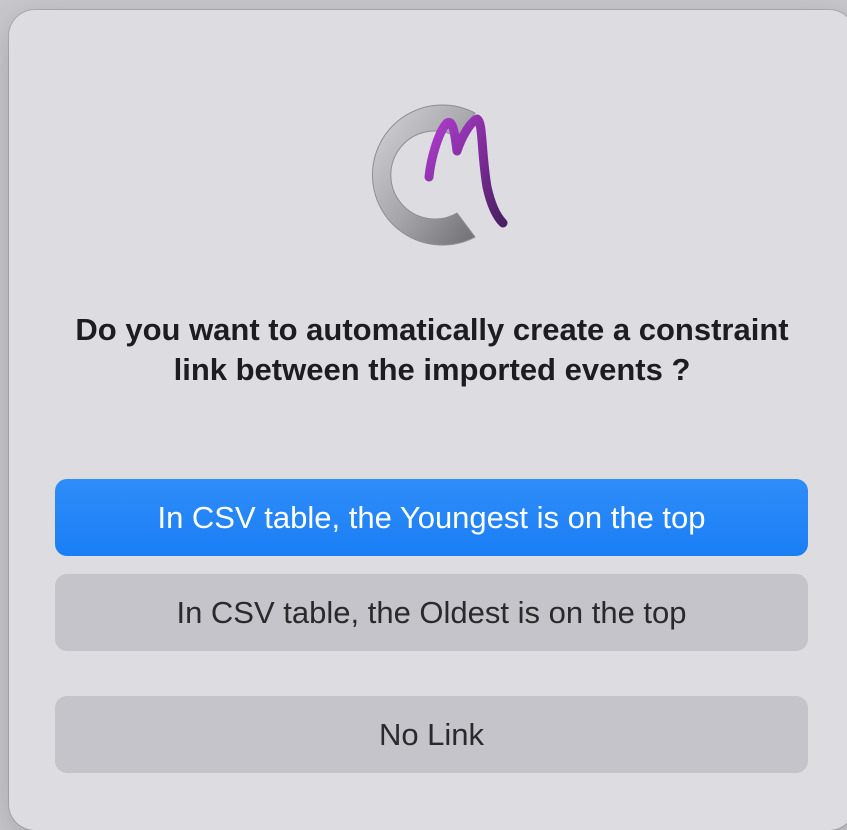 The height and width of the screenshot is (830, 847). I want to click on oldest-on-top-button: In CSV table, the Oldest is on the top, so click(431, 612).